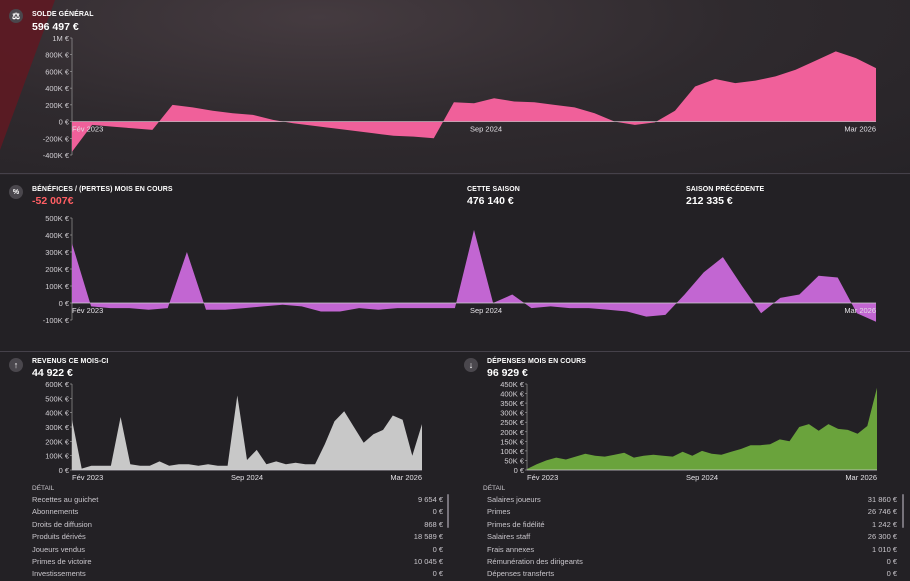  I want to click on detail-row-label: Droits de diffusion, so click(62, 524).